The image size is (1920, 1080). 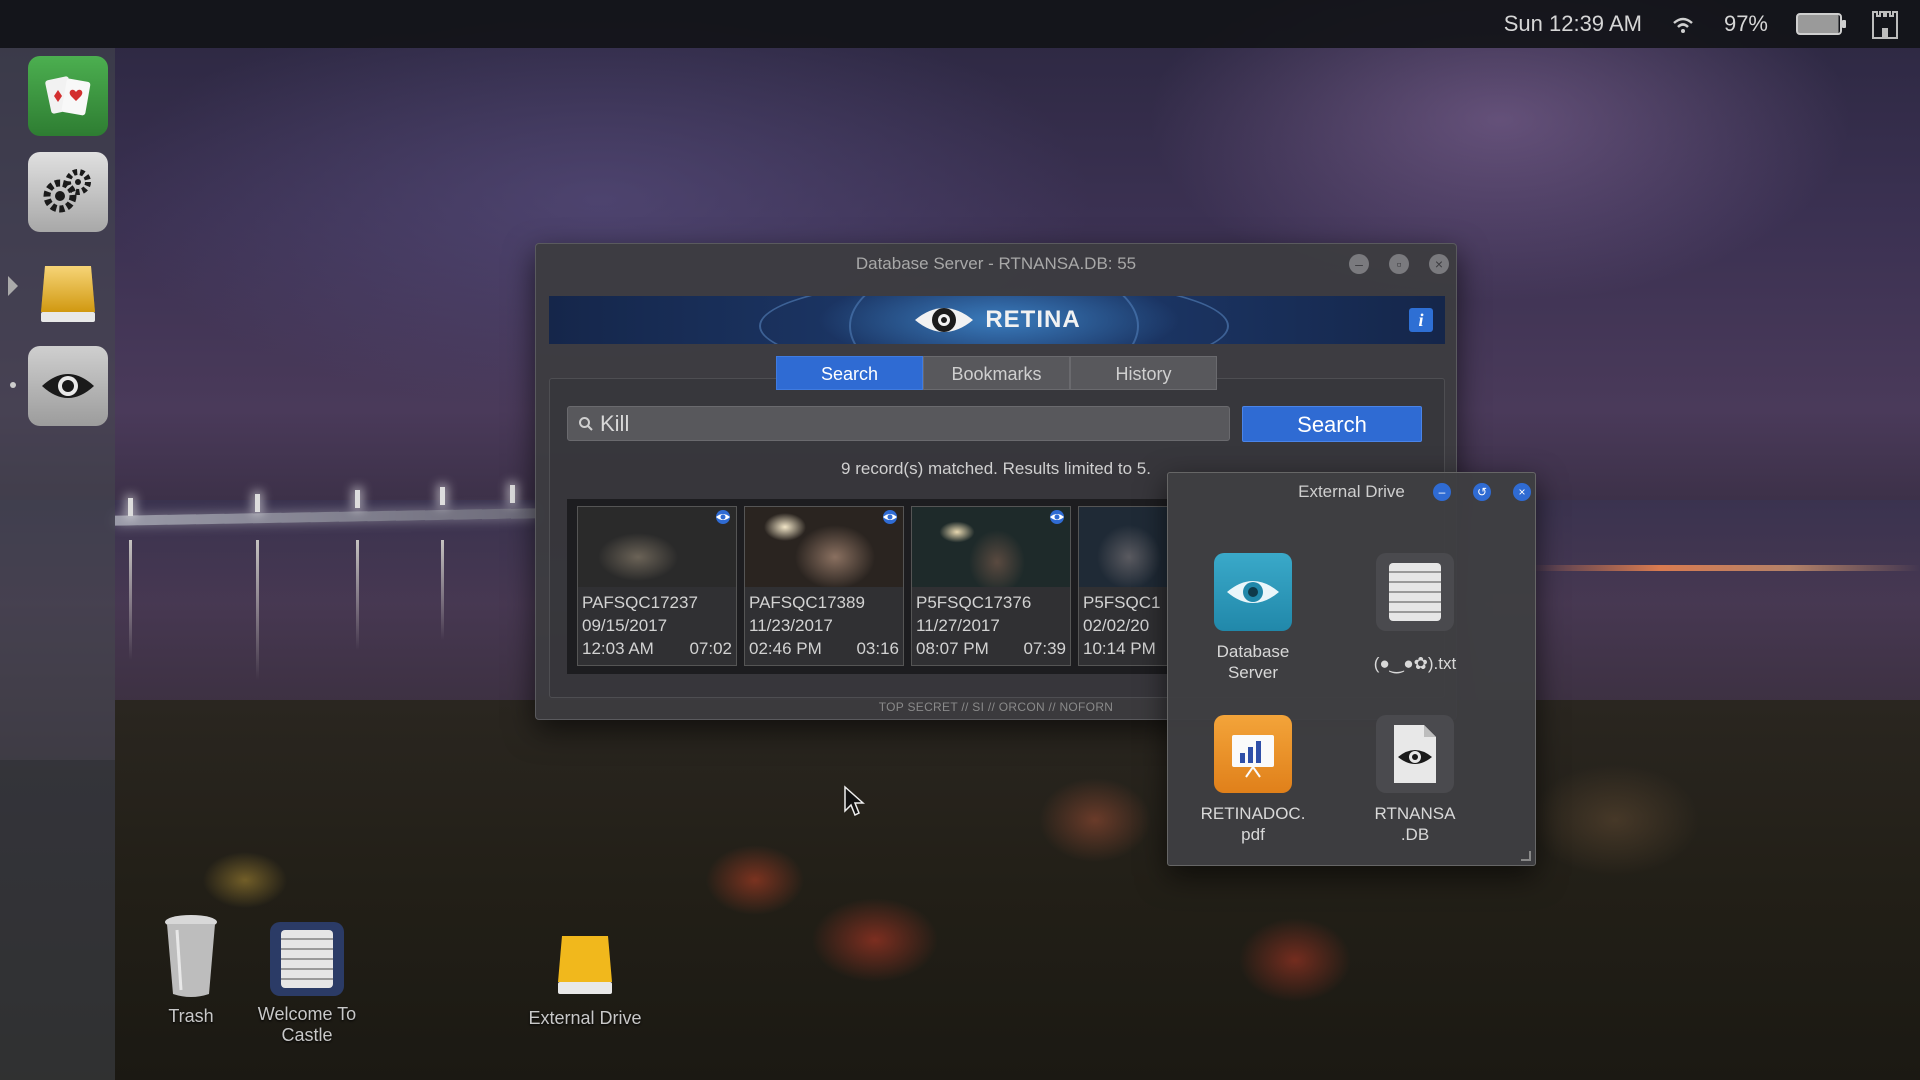 I want to click on info-button: i, so click(x=1421, y=320).